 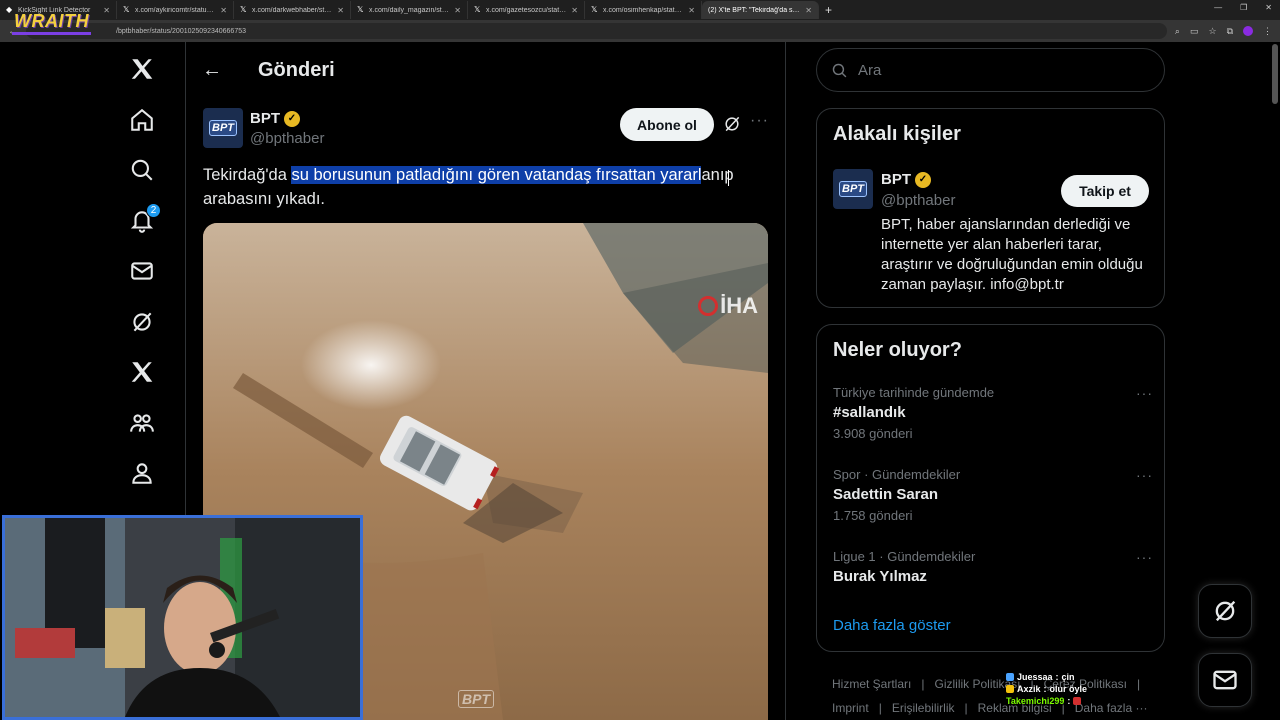 What do you see at coordinates (153, 210) in the screenshot?
I see `notification-badge: 2` at bounding box center [153, 210].